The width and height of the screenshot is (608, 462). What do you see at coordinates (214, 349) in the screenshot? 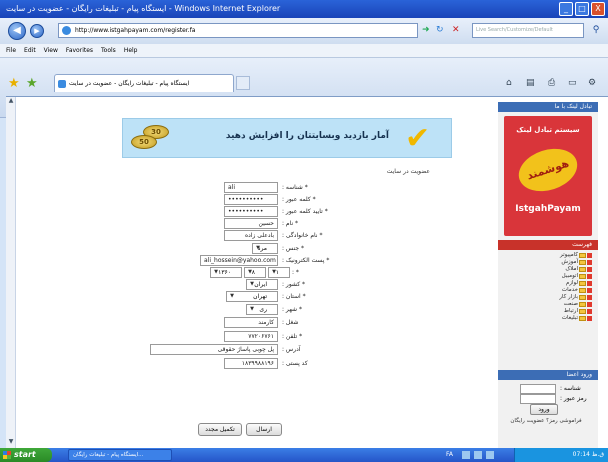
I see `address-field: پل چوبی پاساژ حقوقی` at bounding box center [214, 349].